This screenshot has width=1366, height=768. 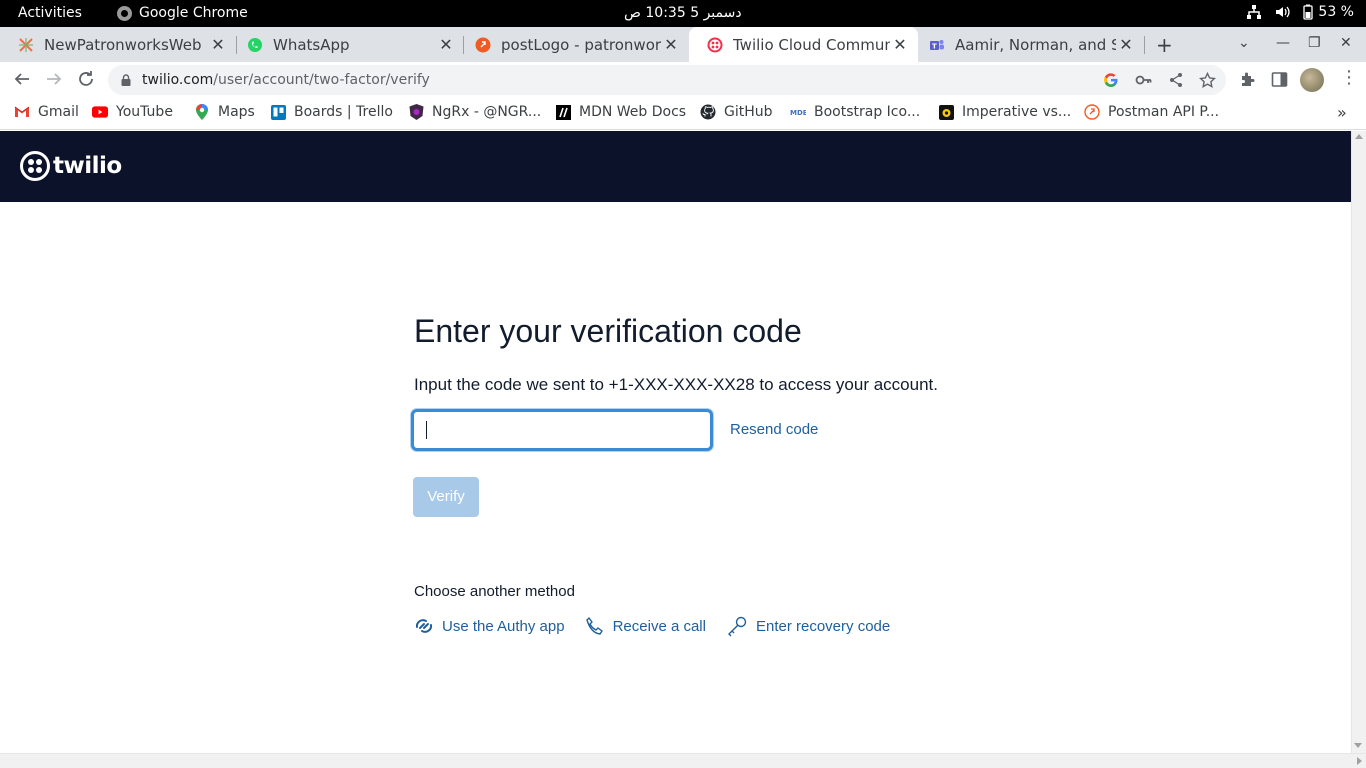 I want to click on url-path: /user/account/two-factor/verify, so click(x=321, y=80).